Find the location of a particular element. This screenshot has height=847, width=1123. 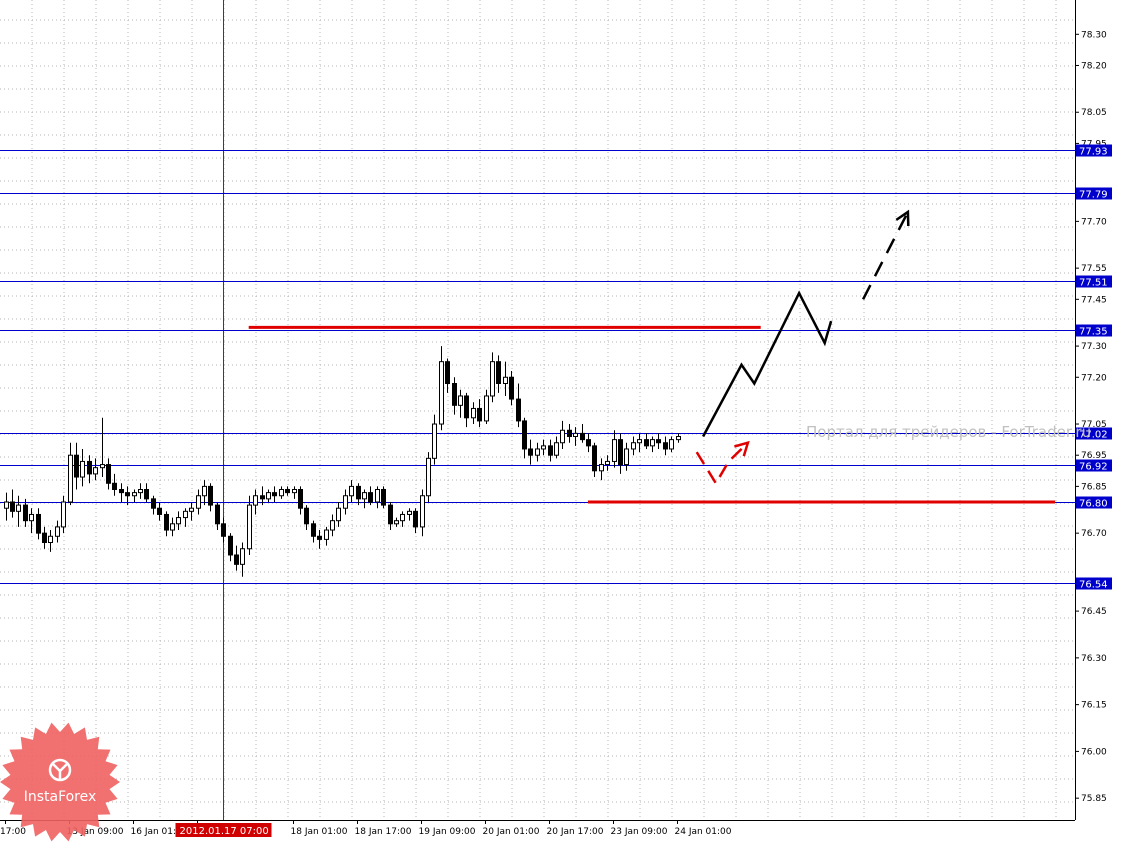

y-tick-label: 77.55 is located at coordinates (1094, 269).